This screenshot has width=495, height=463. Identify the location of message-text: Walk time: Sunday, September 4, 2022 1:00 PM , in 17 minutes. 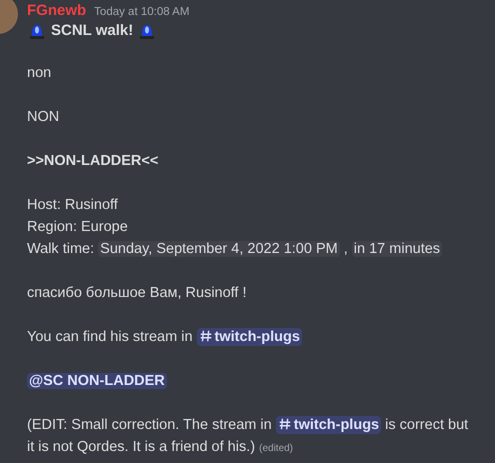
(235, 249).